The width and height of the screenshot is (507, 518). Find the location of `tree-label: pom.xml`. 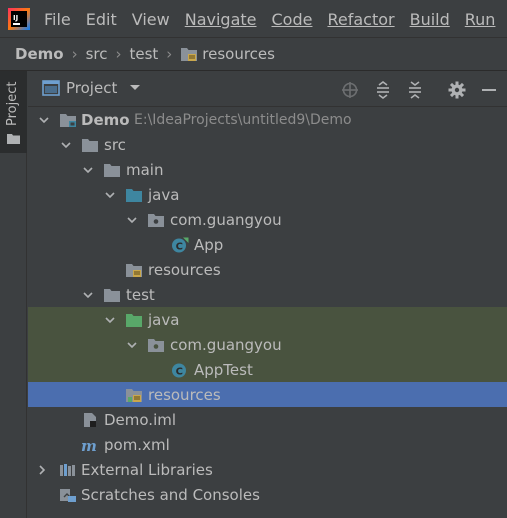

tree-label: pom.xml is located at coordinates (137, 444).